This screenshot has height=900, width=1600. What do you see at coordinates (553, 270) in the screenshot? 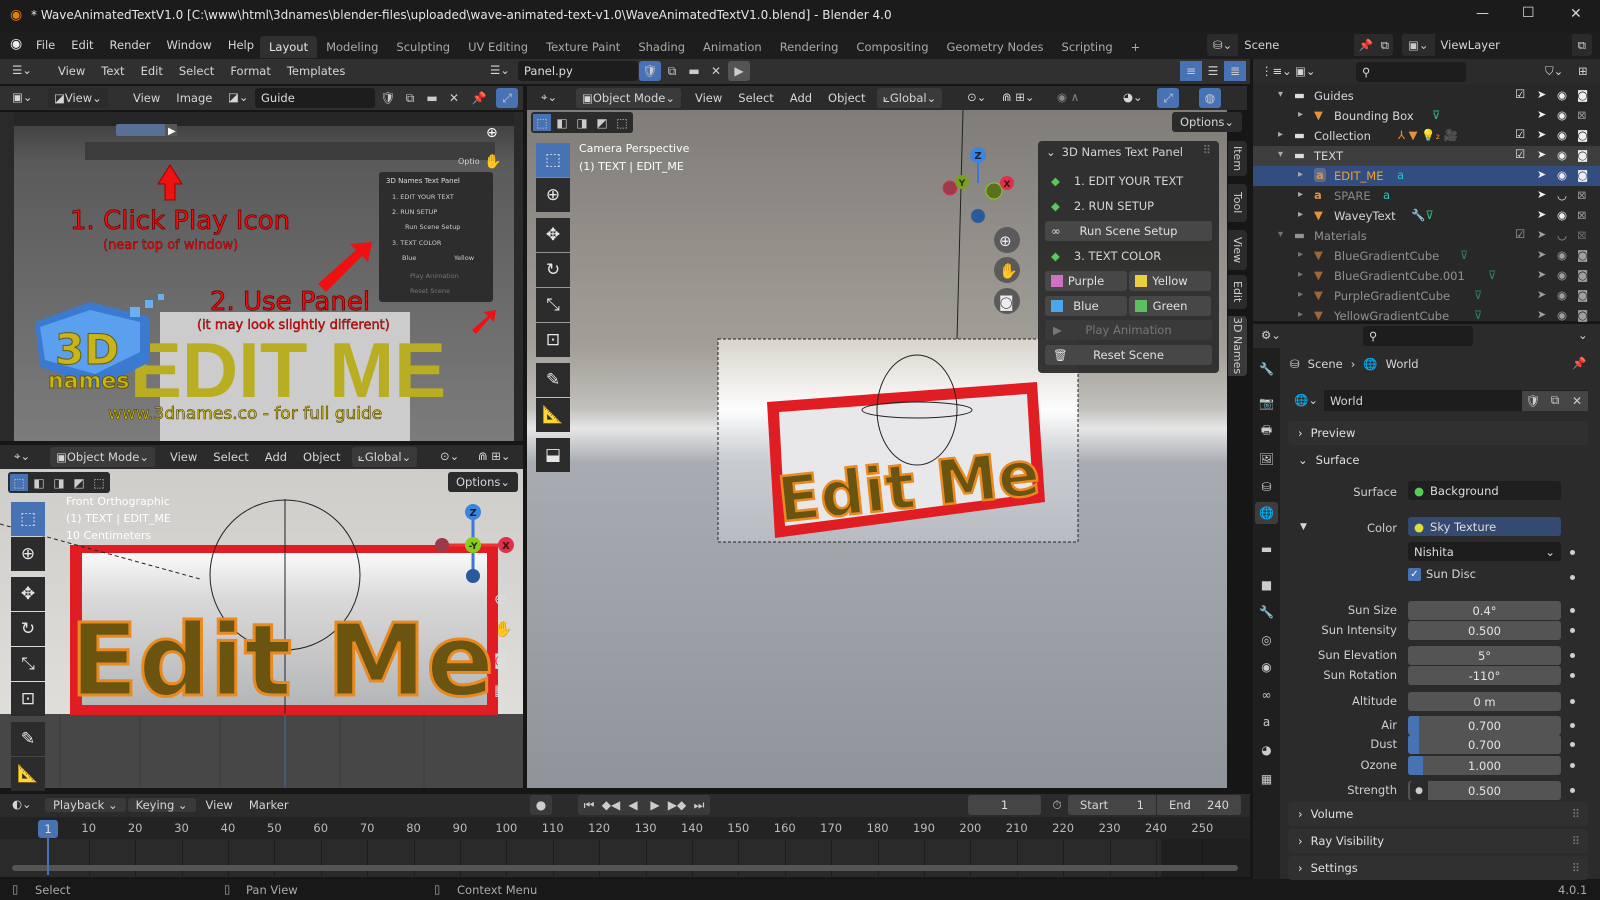
I see `rotate-tool-icon: ↻` at bounding box center [553, 270].